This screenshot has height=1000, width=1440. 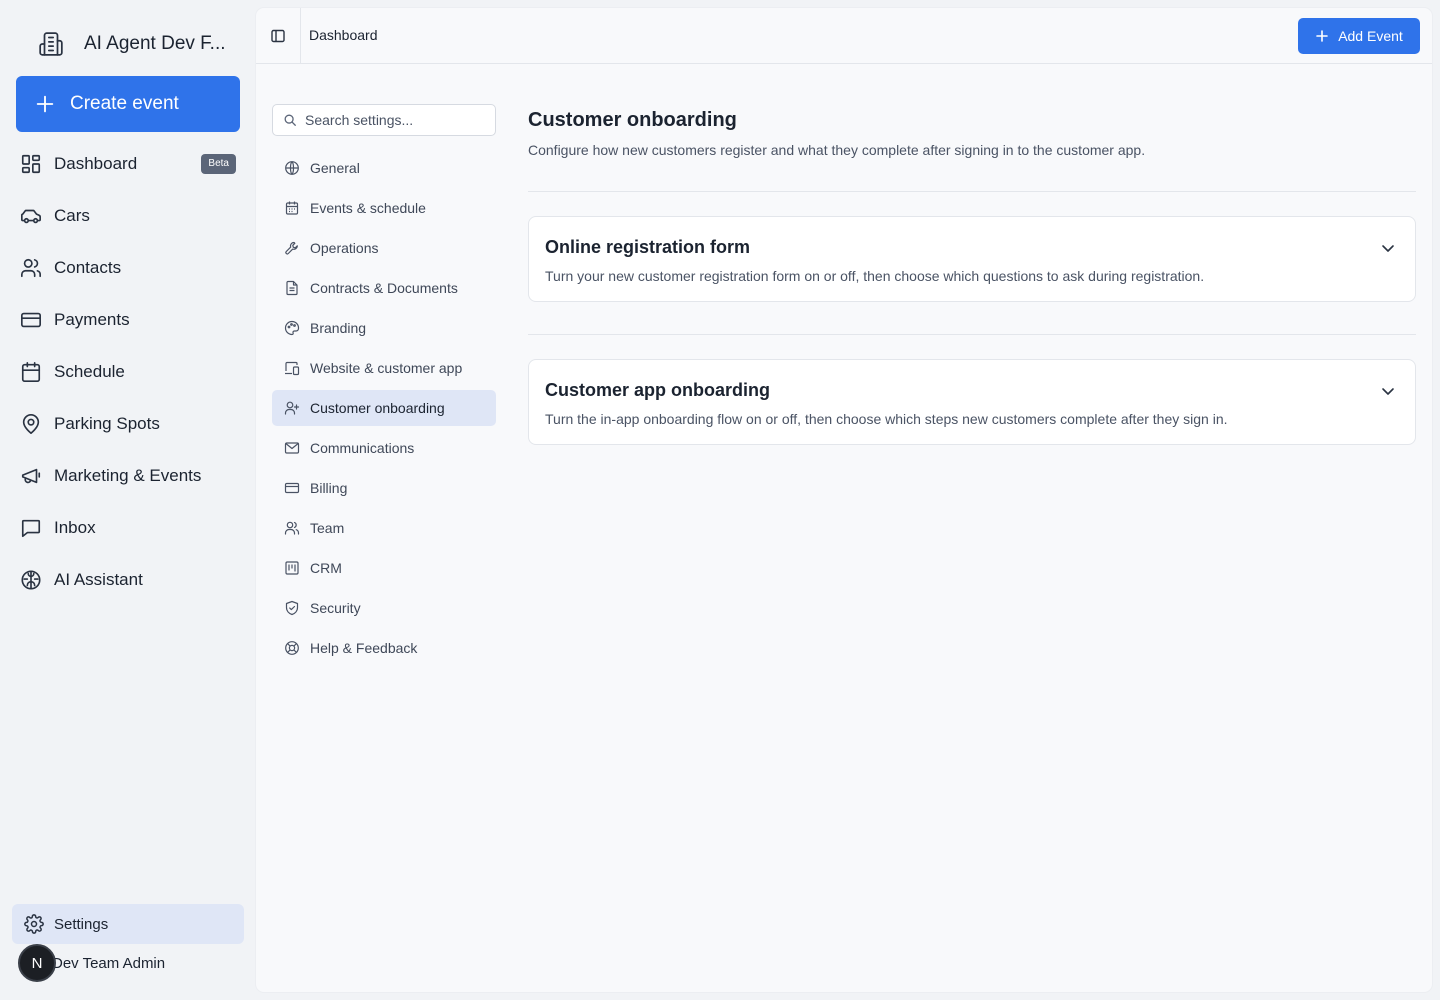 What do you see at coordinates (292, 408) in the screenshot?
I see `user-plus-icon` at bounding box center [292, 408].